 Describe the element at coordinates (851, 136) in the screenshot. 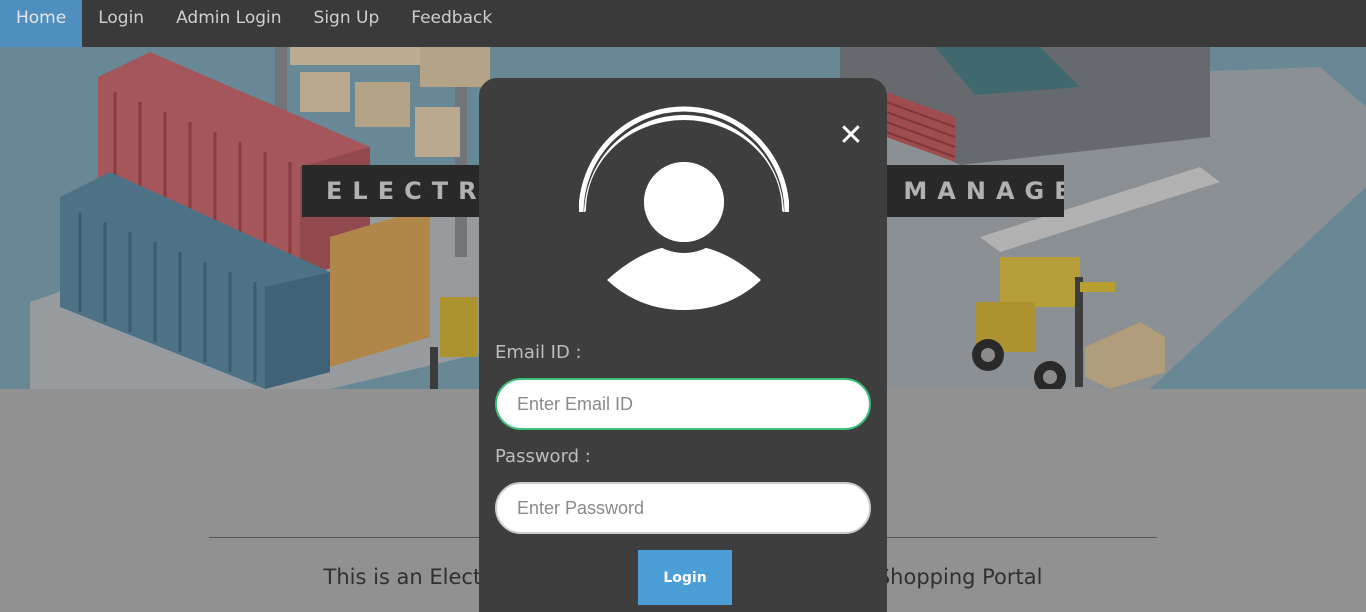

I see `close-icon: ✕` at that location.